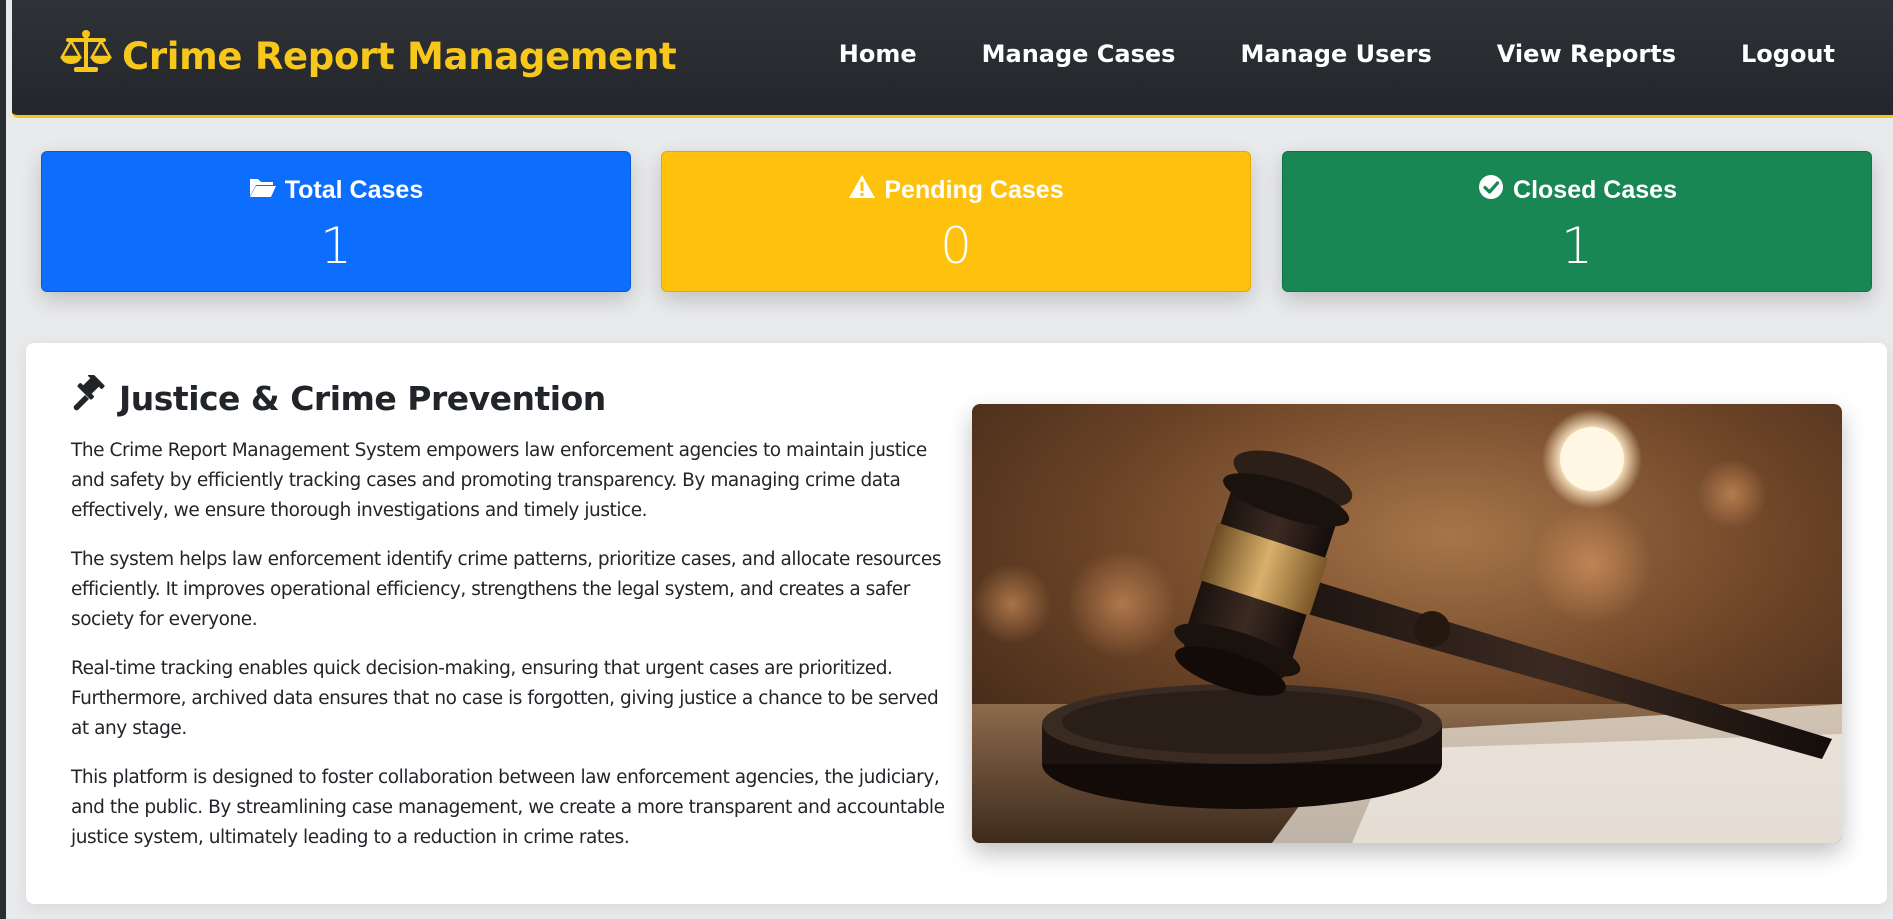 The width and height of the screenshot is (1893, 919). What do you see at coordinates (90, 396) in the screenshot?
I see `gavel-icon` at bounding box center [90, 396].